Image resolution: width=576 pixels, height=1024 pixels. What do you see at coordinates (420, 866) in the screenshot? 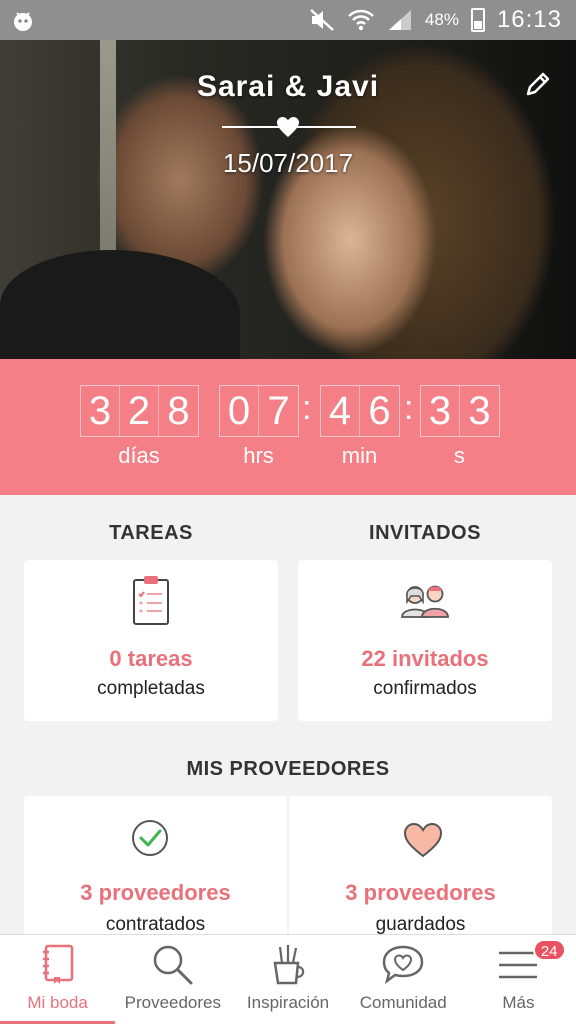
I see `saved-vendors-card: 3 proveedores guardados` at bounding box center [420, 866].